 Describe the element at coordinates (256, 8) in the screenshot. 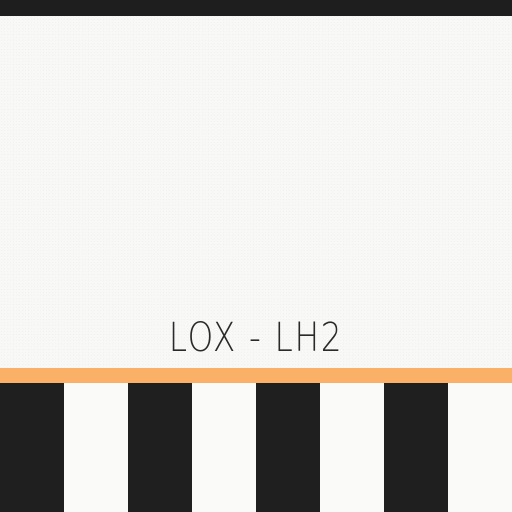

I see `top-bar` at that location.